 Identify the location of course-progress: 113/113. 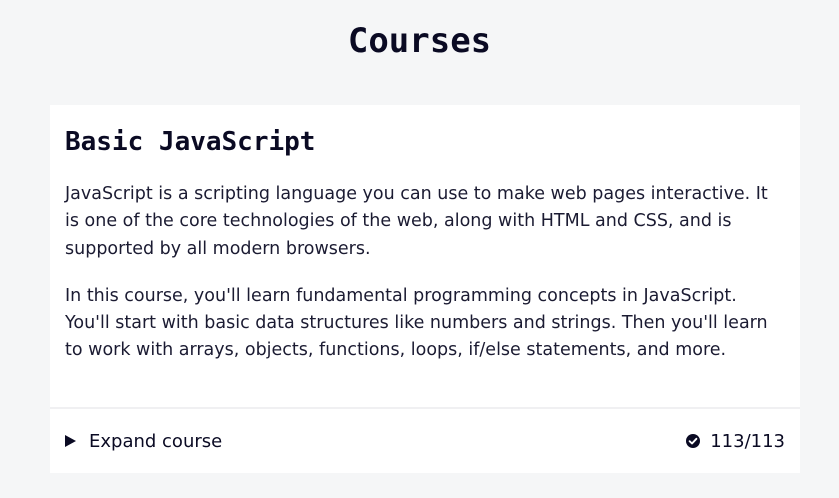
(735, 441).